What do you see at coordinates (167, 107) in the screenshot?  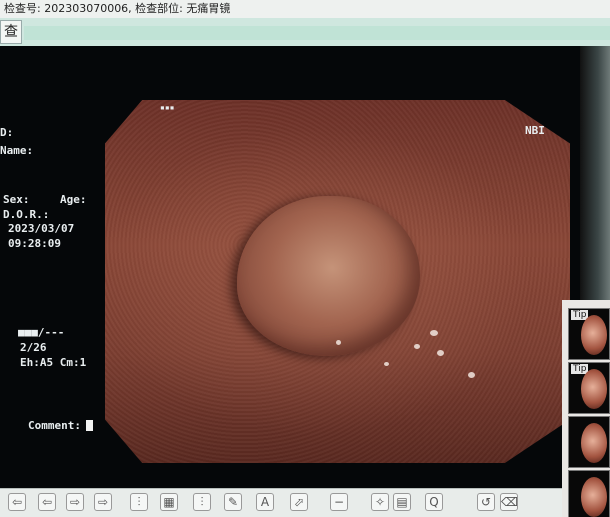 I see `top-indicator: ▪▪▪` at bounding box center [167, 107].